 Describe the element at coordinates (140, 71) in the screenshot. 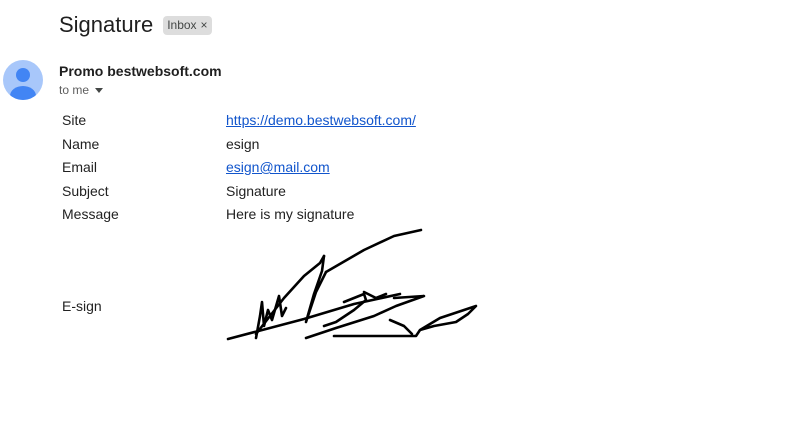

I see `sender-name: Promo bestwebsoft.com` at that location.